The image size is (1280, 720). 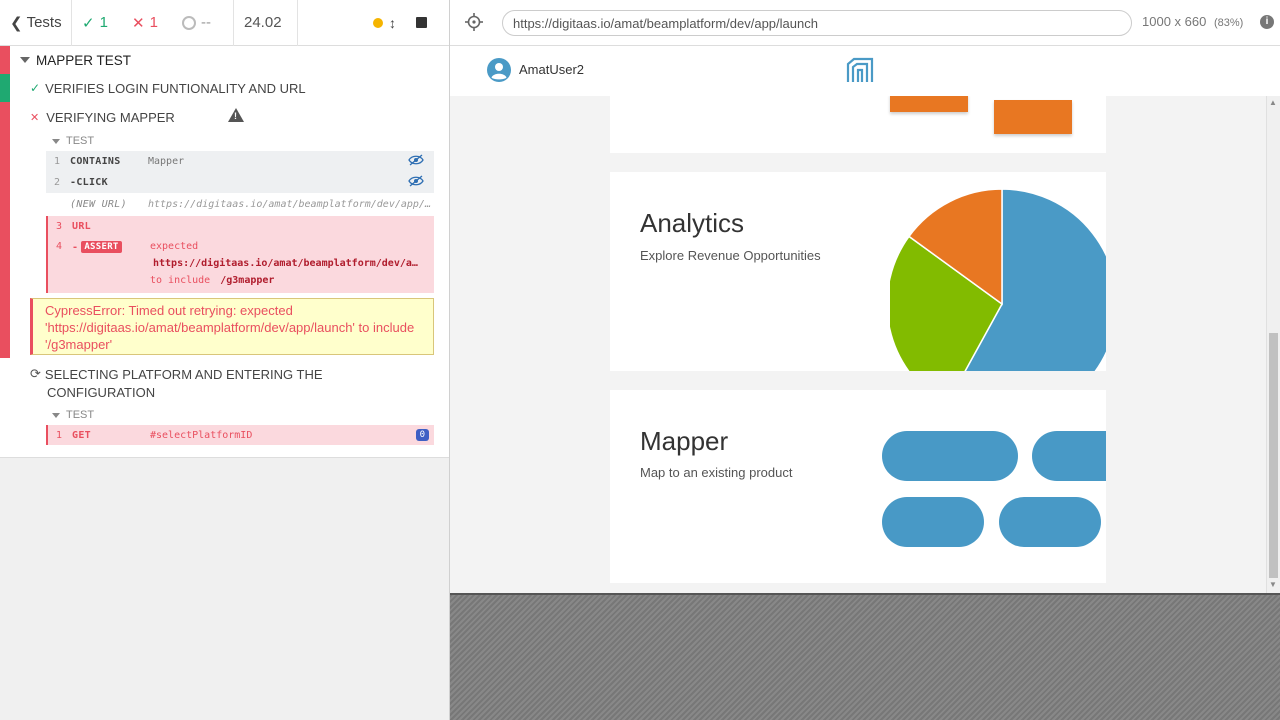 I want to click on test-pass-strip, so click(x=5, y=88).